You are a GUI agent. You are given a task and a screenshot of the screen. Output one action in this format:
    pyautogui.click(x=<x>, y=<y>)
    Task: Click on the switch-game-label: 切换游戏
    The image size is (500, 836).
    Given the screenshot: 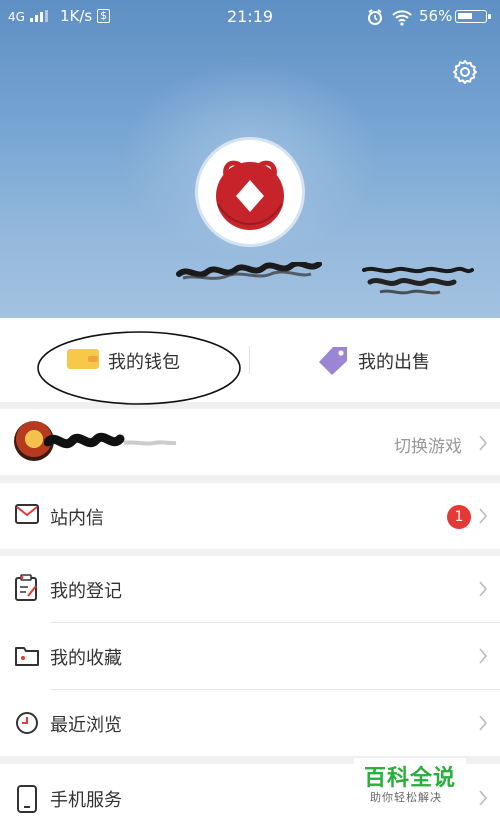 What is the action you would take?
    pyautogui.click(x=428, y=447)
    